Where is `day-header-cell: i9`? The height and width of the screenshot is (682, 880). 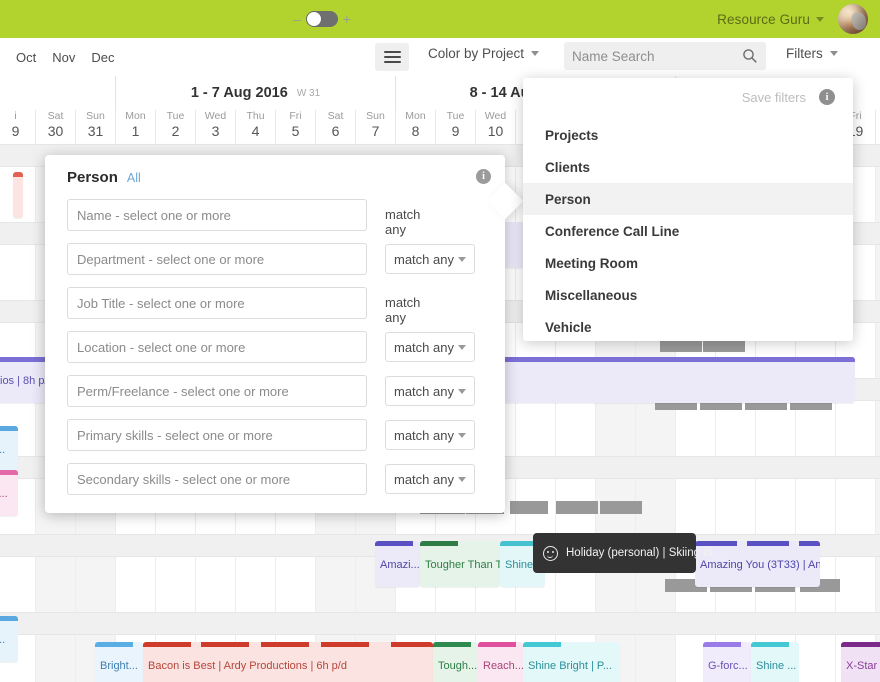 day-header-cell: i9 is located at coordinates (17, 127).